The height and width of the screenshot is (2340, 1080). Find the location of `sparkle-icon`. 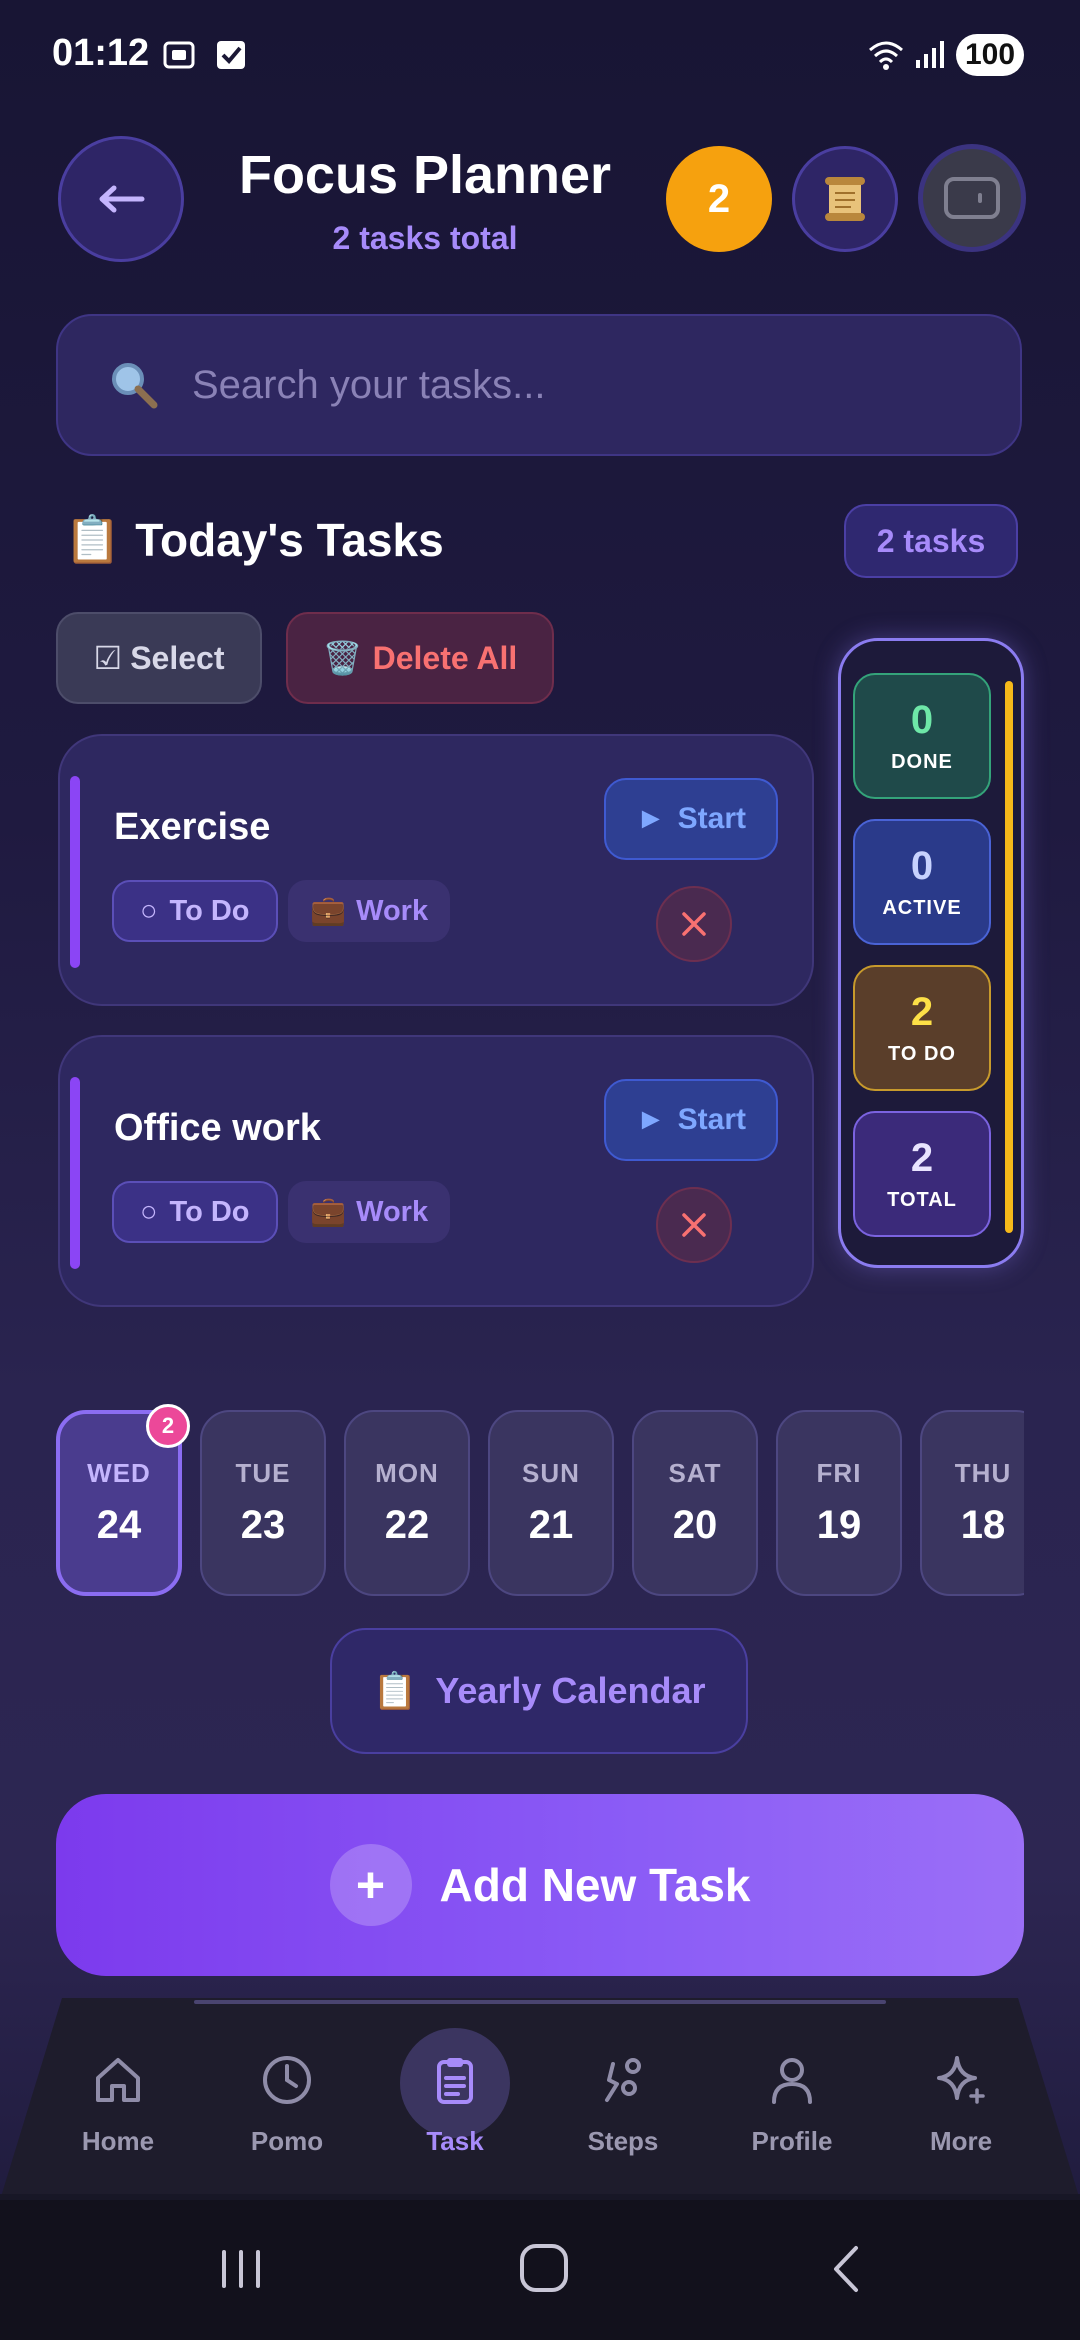

sparkle-icon is located at coordinates (961, 2080).